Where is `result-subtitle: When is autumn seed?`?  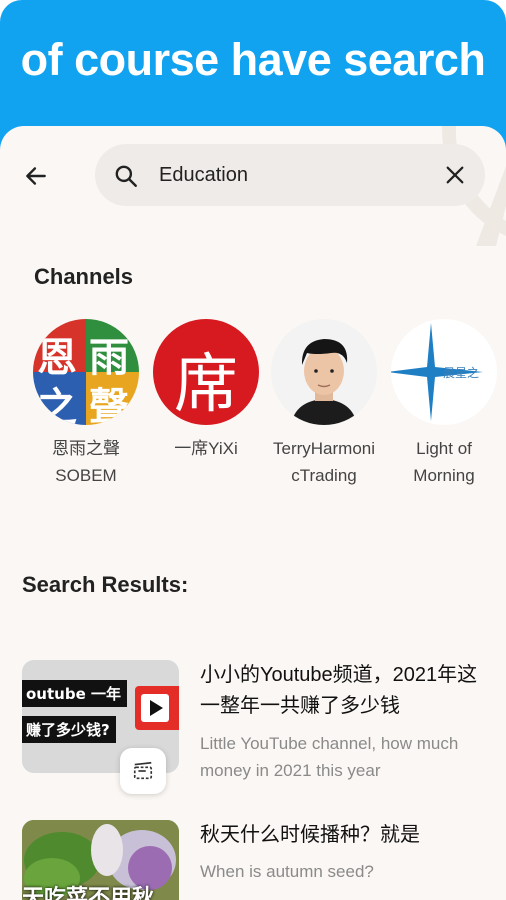 result-subtitle: When is autumn seed? is located at coordinates (287, 871).